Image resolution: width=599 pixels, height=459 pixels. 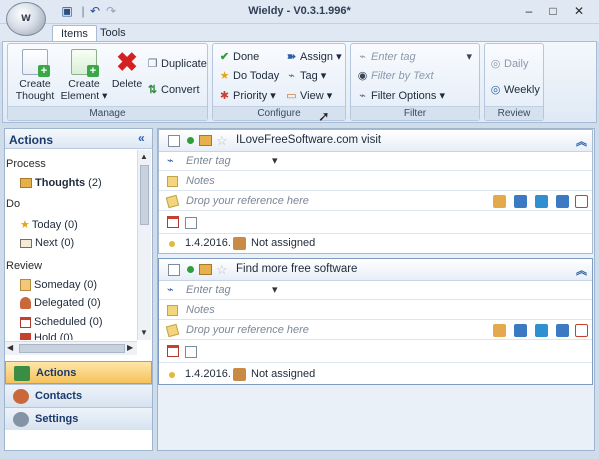 I want to click on sidebar-item-thoughts: Thoughts (2), so click(x=61, y=183).